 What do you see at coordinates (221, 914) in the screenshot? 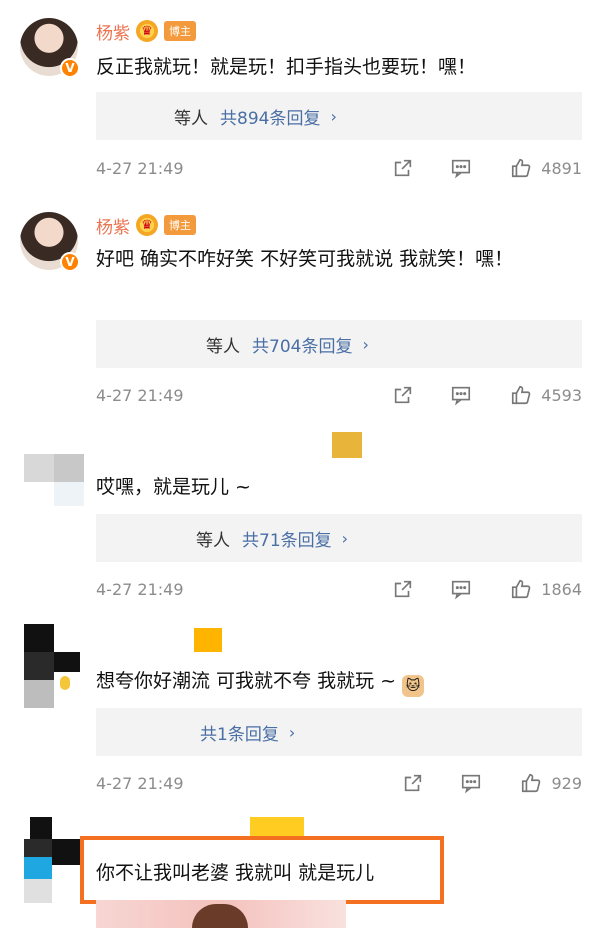
I see `image-preview` at bounding box center [221, 914].